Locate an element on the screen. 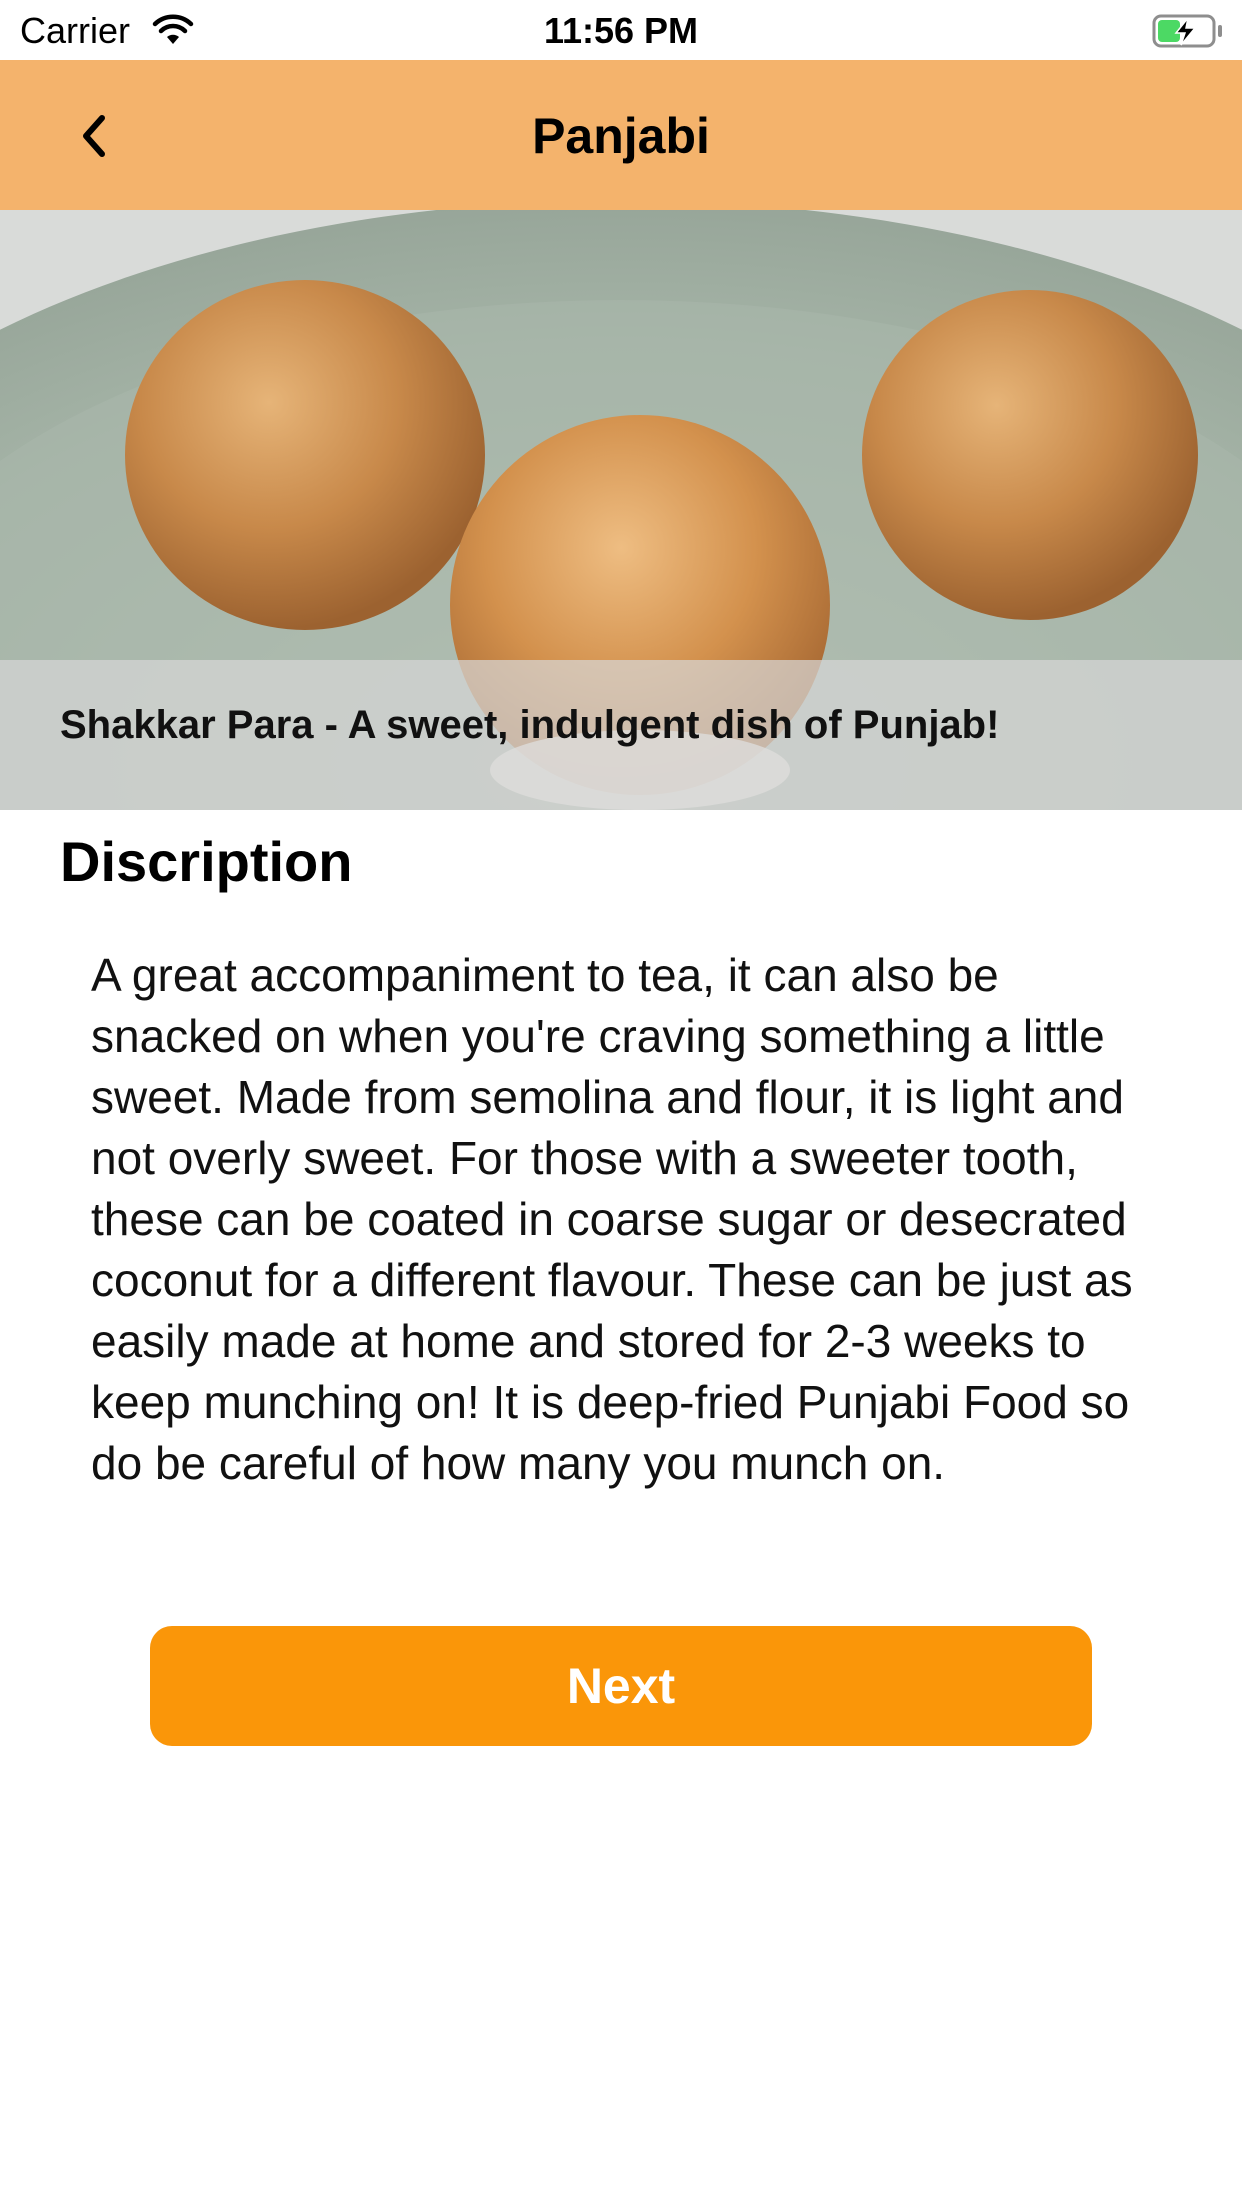 The image size is (1242, 2208). status-bar: Carrier 11:56 PM is located at coordinates (621, 30).